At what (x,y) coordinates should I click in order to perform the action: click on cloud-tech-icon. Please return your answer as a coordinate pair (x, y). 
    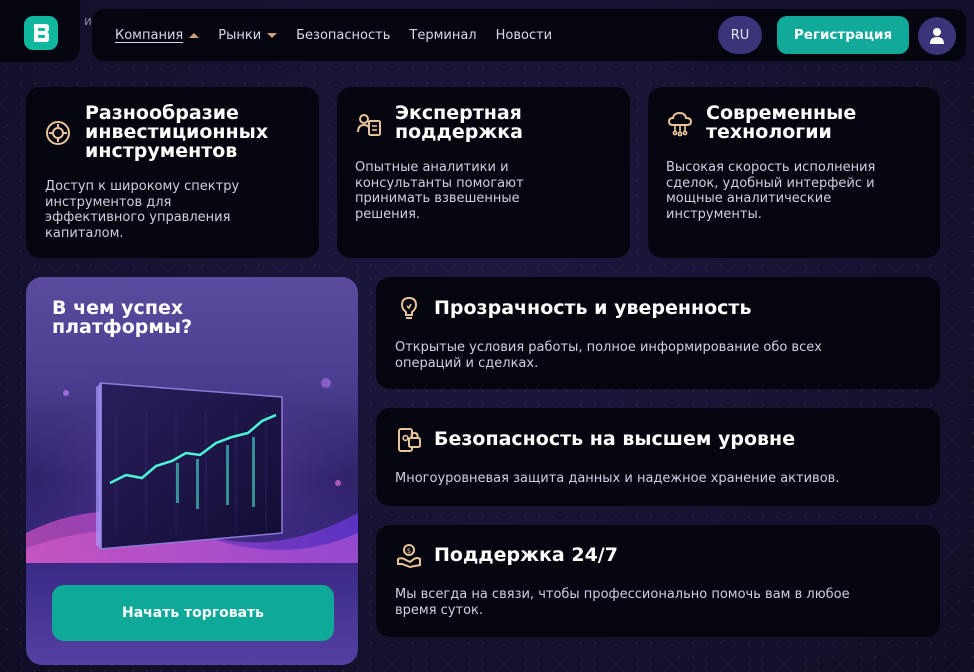
    Looking at the image, I should click on (680, 124).